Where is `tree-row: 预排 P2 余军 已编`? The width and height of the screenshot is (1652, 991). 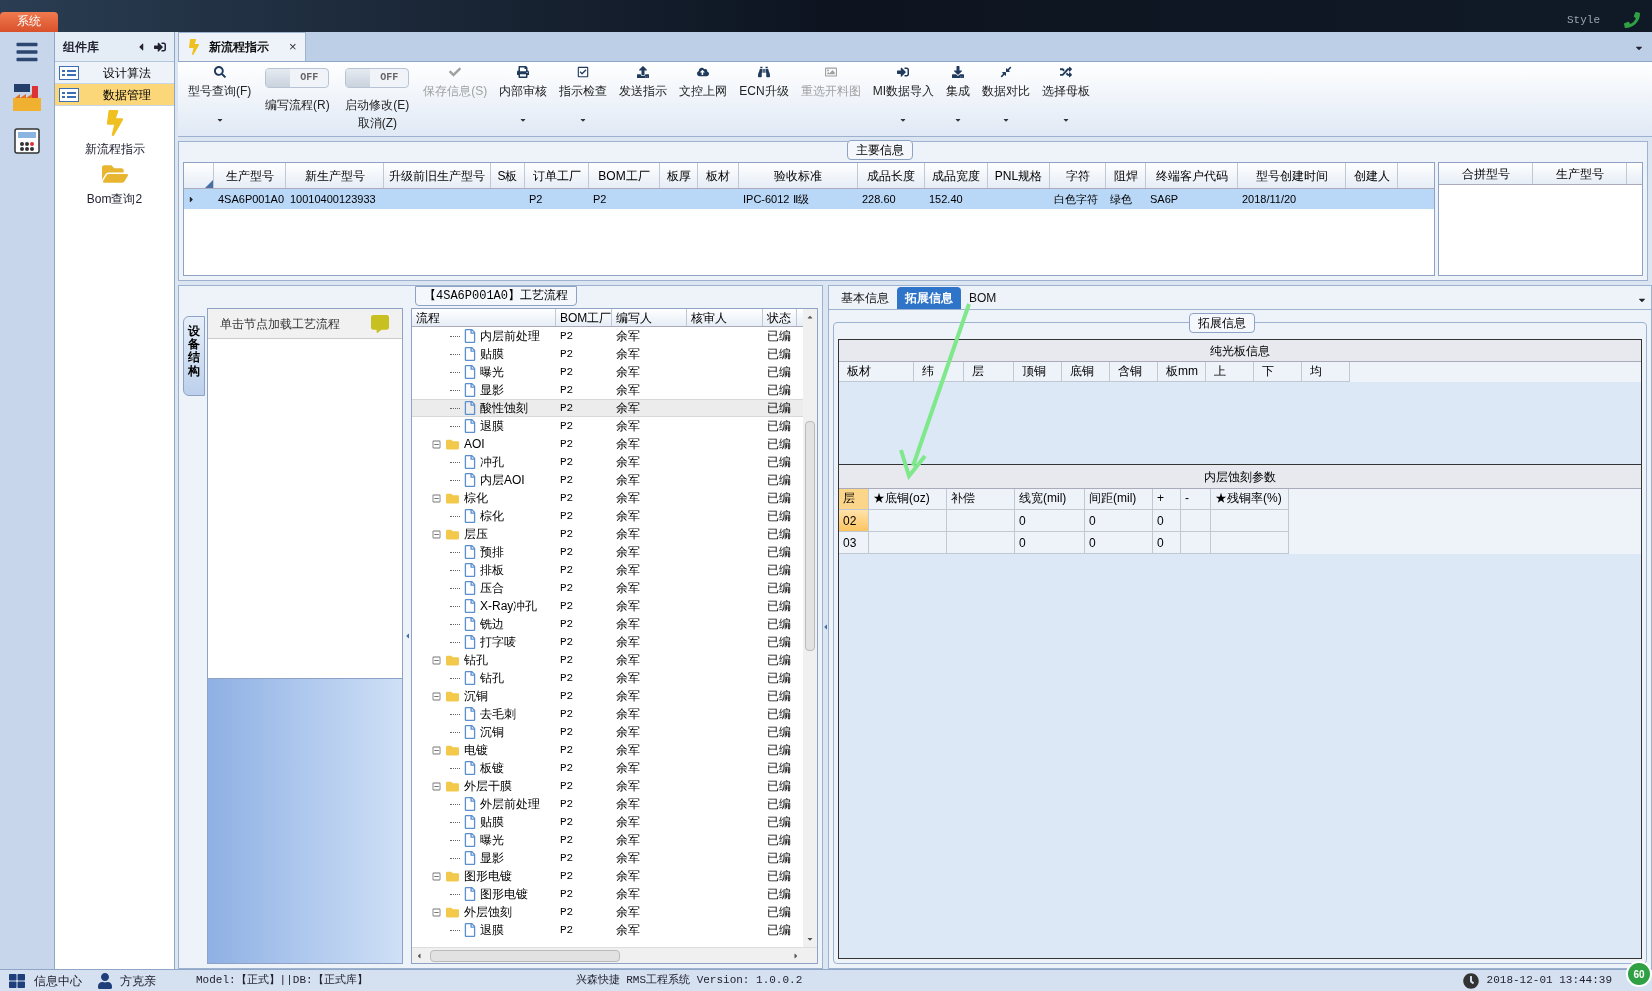
tree-row: 预排 P2 余军 已编 is located at coordinates (607, 552).